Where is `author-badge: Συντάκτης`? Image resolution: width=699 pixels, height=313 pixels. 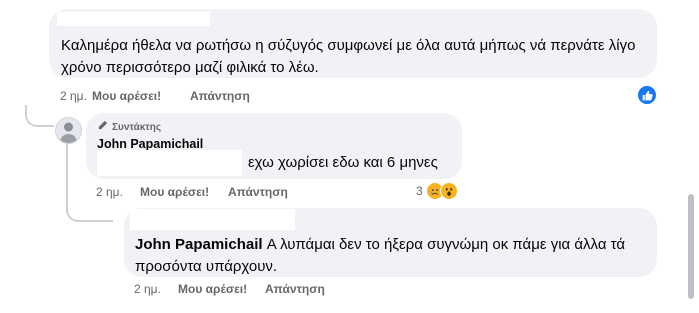 author-badge: Συντάκτης is located at coordinates (129, 127).